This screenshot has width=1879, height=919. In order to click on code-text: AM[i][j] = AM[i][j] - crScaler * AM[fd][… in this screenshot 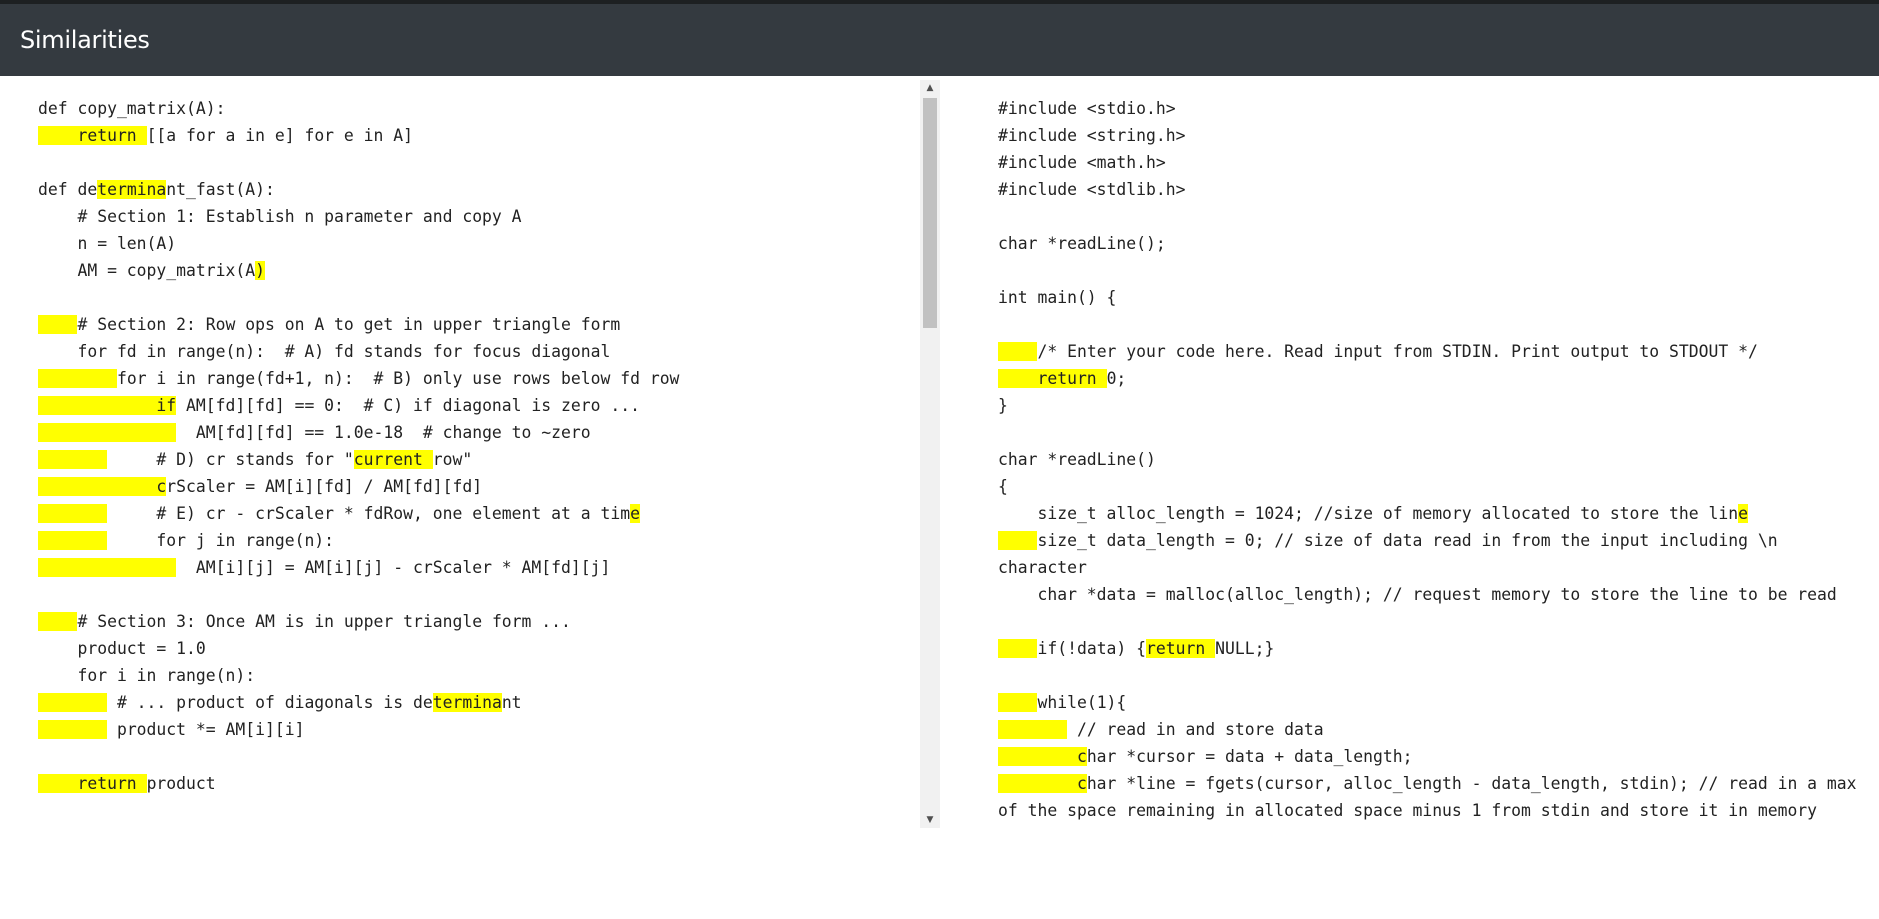, I will do `click(393, 567)`.